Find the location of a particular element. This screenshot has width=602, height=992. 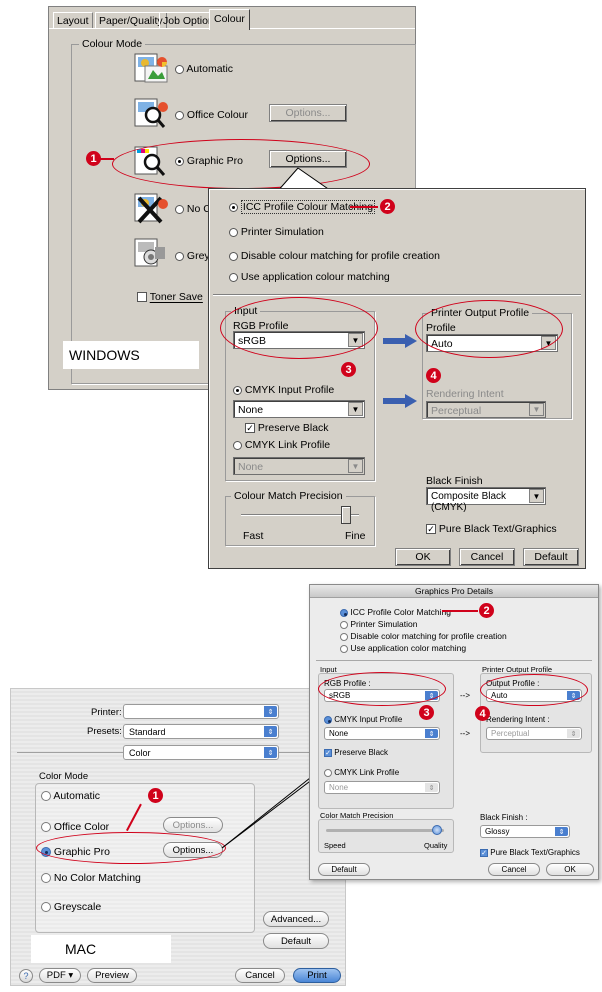

mac-disable-radio is located at coordinates (344, 636).